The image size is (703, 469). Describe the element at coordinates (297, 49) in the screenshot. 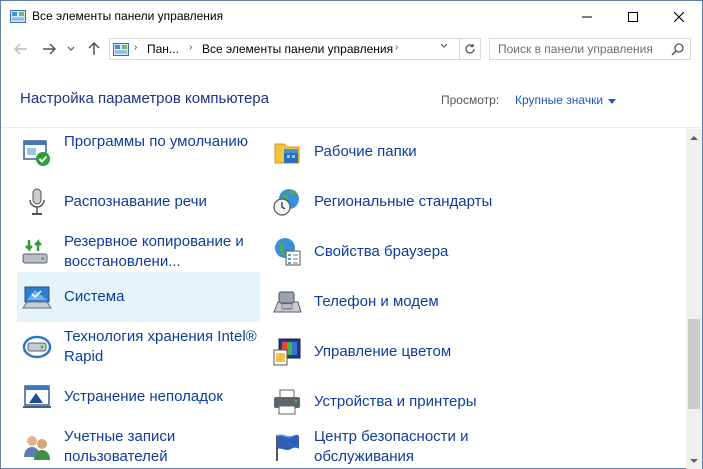

I see `breadcrumb-item: Все элементы панели управления` at that location.